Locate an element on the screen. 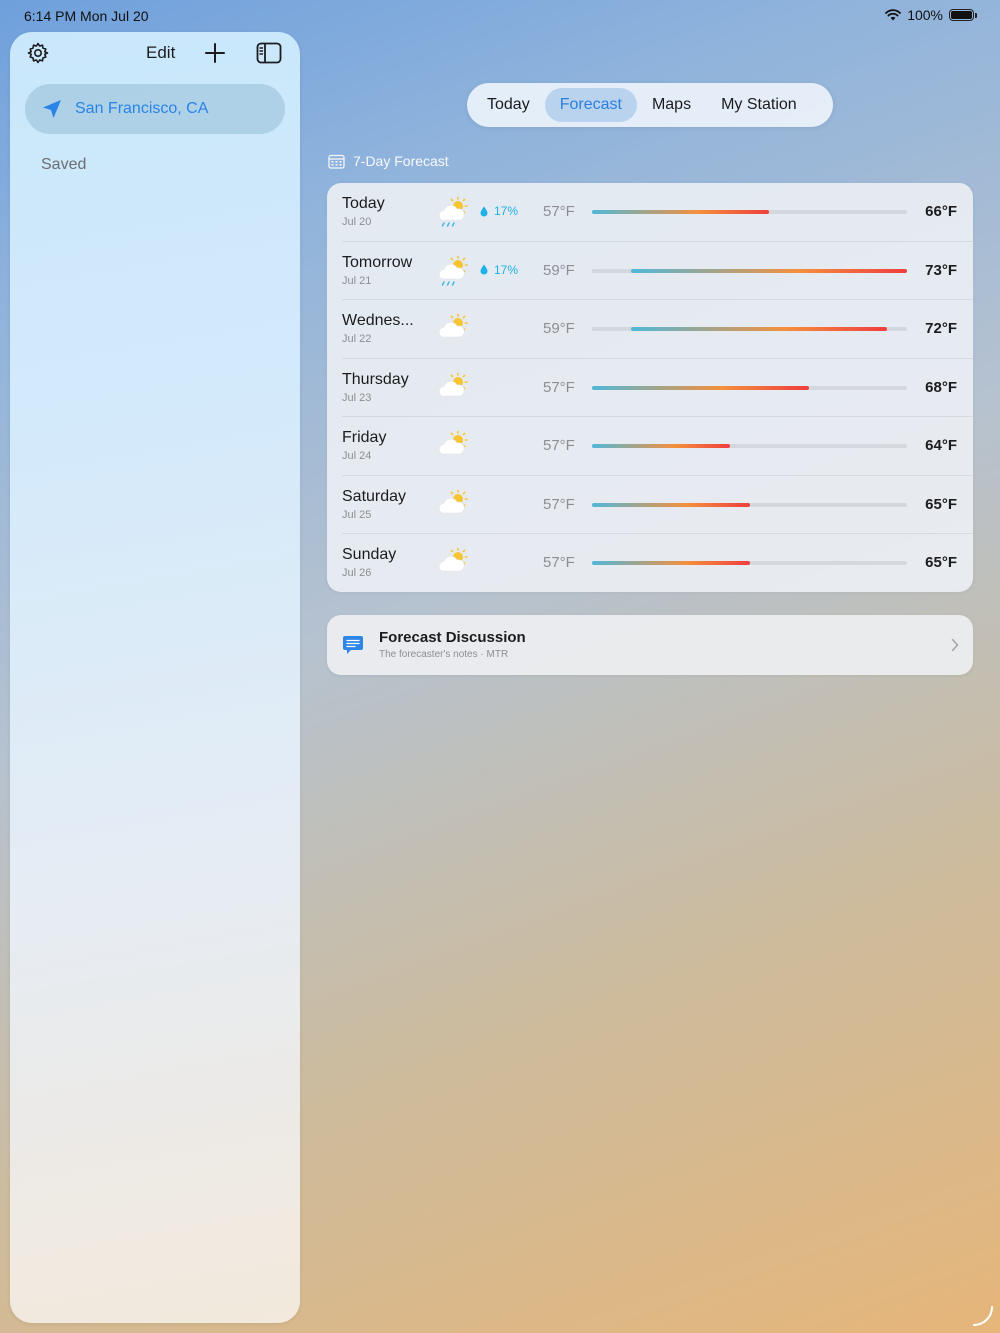 The width and height of the screenshot is (1000, 1333). calendar-icon is located at coordinates (336, 161).